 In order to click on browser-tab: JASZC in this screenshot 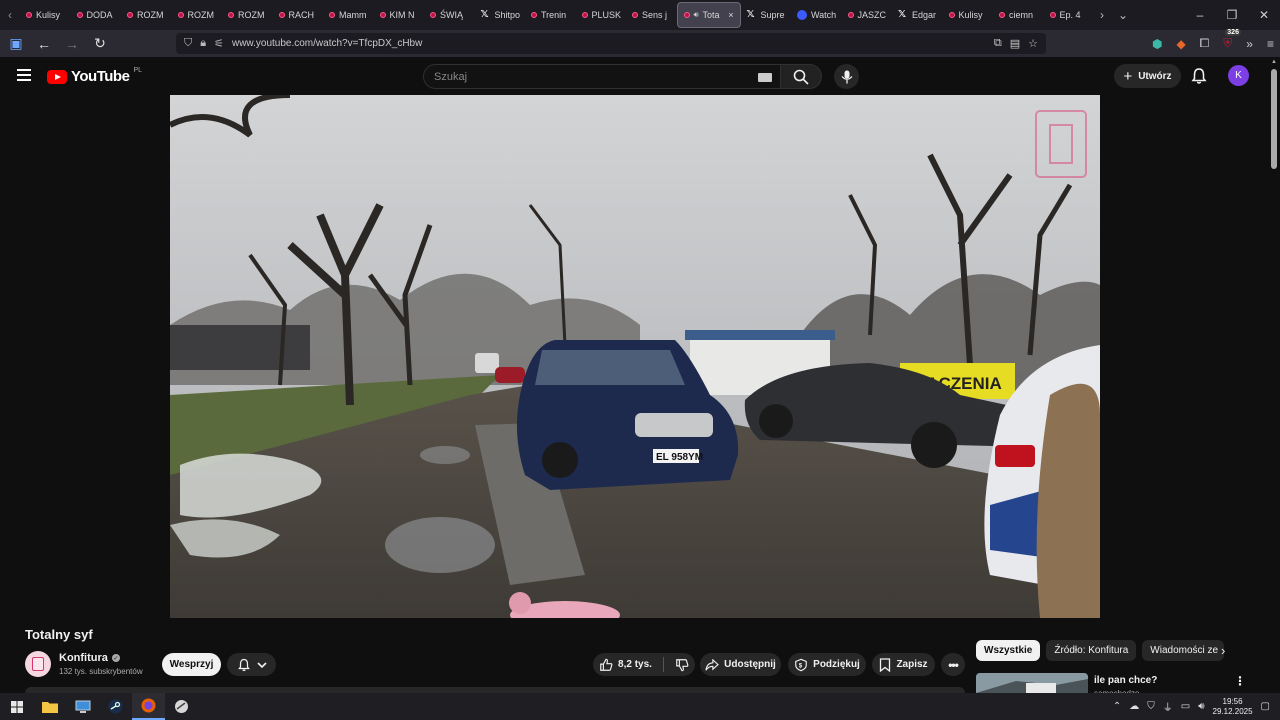, I will do `click(867, 15)`.